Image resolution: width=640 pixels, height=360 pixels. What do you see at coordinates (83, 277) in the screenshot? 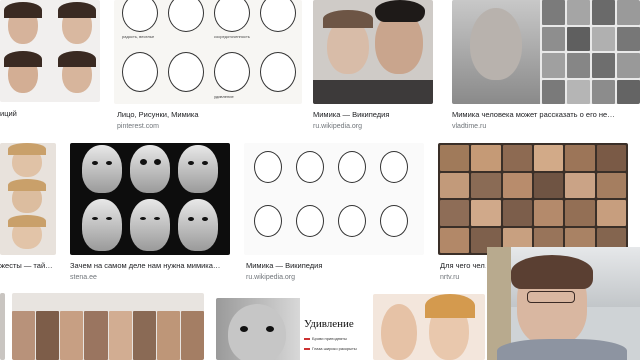
I see `result-source: stena.ee` at bounding box center [83, 277].